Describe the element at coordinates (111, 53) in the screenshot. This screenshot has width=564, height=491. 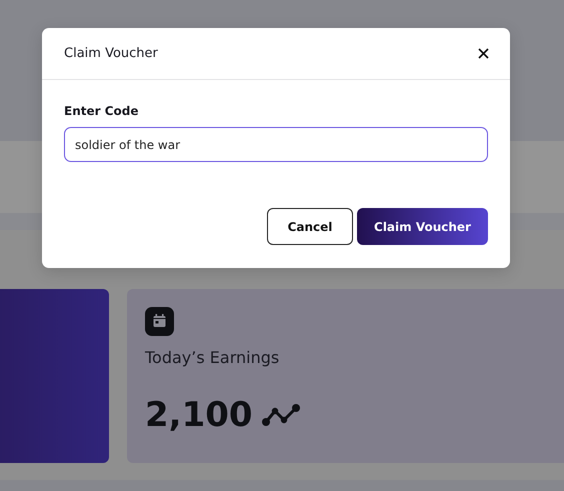
I see `dialog-title: Claim Voucher` at that location.